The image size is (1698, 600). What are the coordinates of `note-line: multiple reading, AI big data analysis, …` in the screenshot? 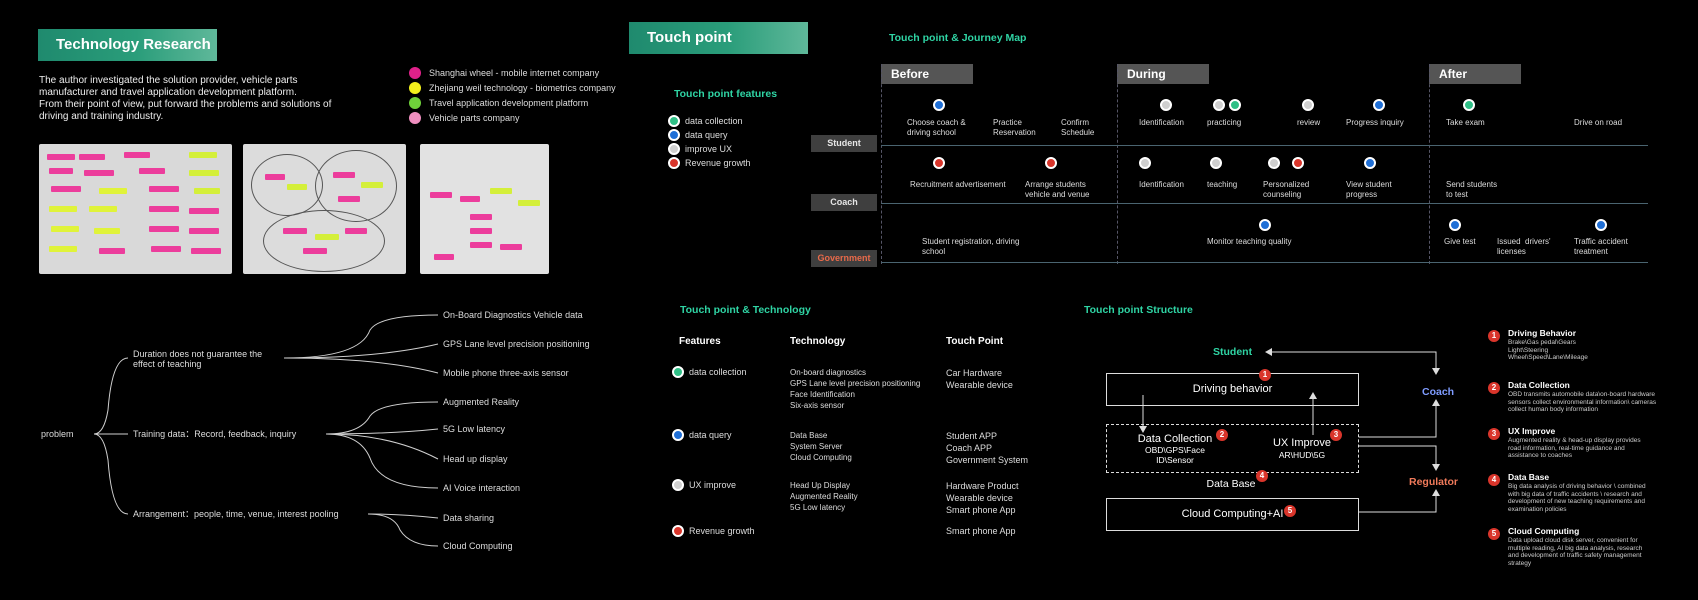 It's located at (1575, 548).